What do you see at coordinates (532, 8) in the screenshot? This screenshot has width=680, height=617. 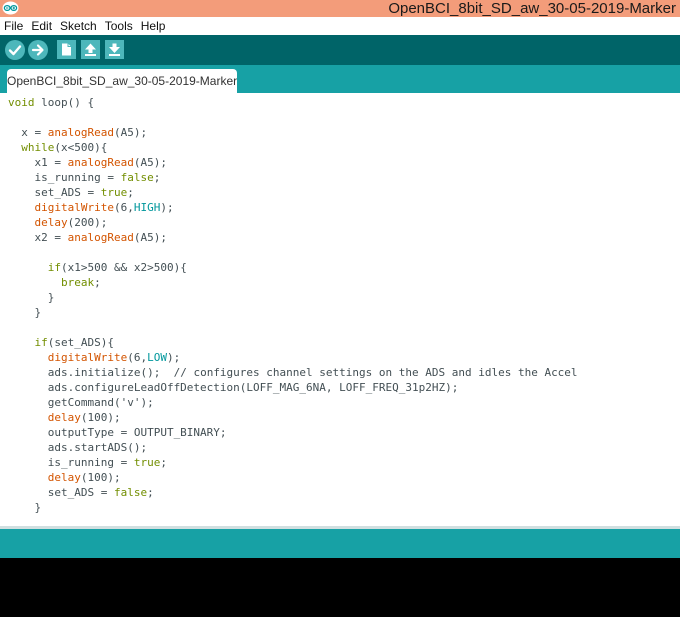 I see `window-title: OpenBCI_8bit_SD_aw_30-05-2019-Marker` at bounding box center [532, 8].